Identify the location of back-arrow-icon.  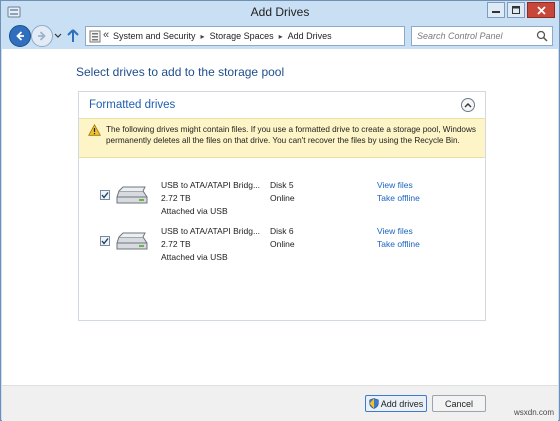
(20, 36).